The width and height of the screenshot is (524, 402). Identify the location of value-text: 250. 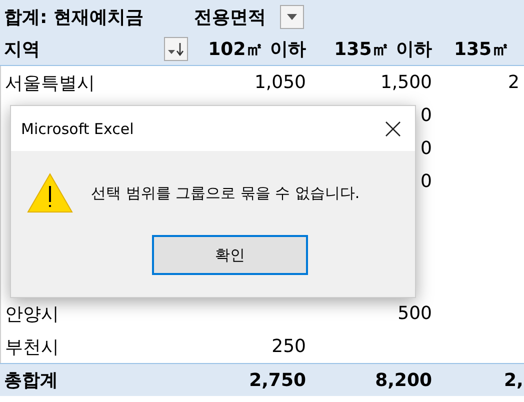
(289, 346).